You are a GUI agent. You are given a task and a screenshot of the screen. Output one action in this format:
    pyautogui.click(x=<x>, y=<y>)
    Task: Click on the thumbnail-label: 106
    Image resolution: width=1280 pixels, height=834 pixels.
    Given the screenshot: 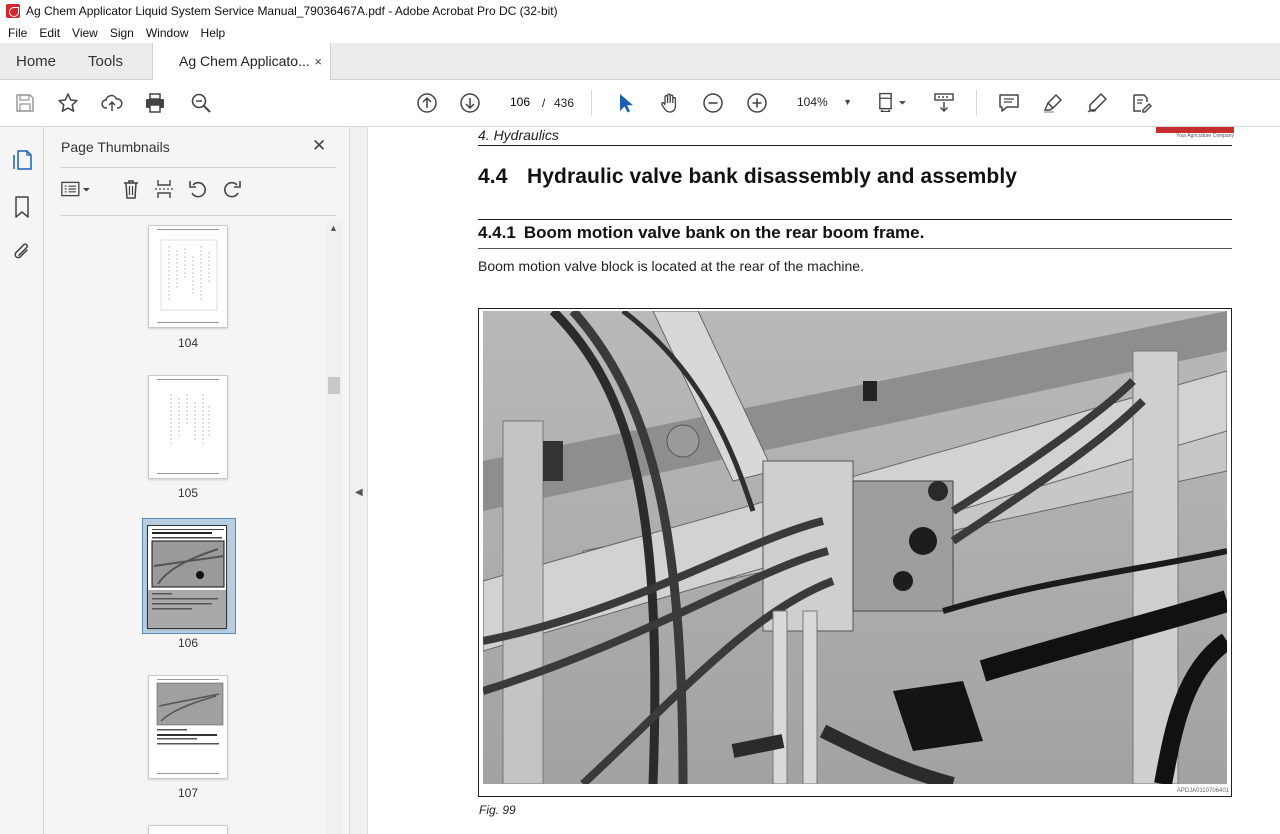 What is the action you would take?
    pyautogui.click(x=188, y=643)
    